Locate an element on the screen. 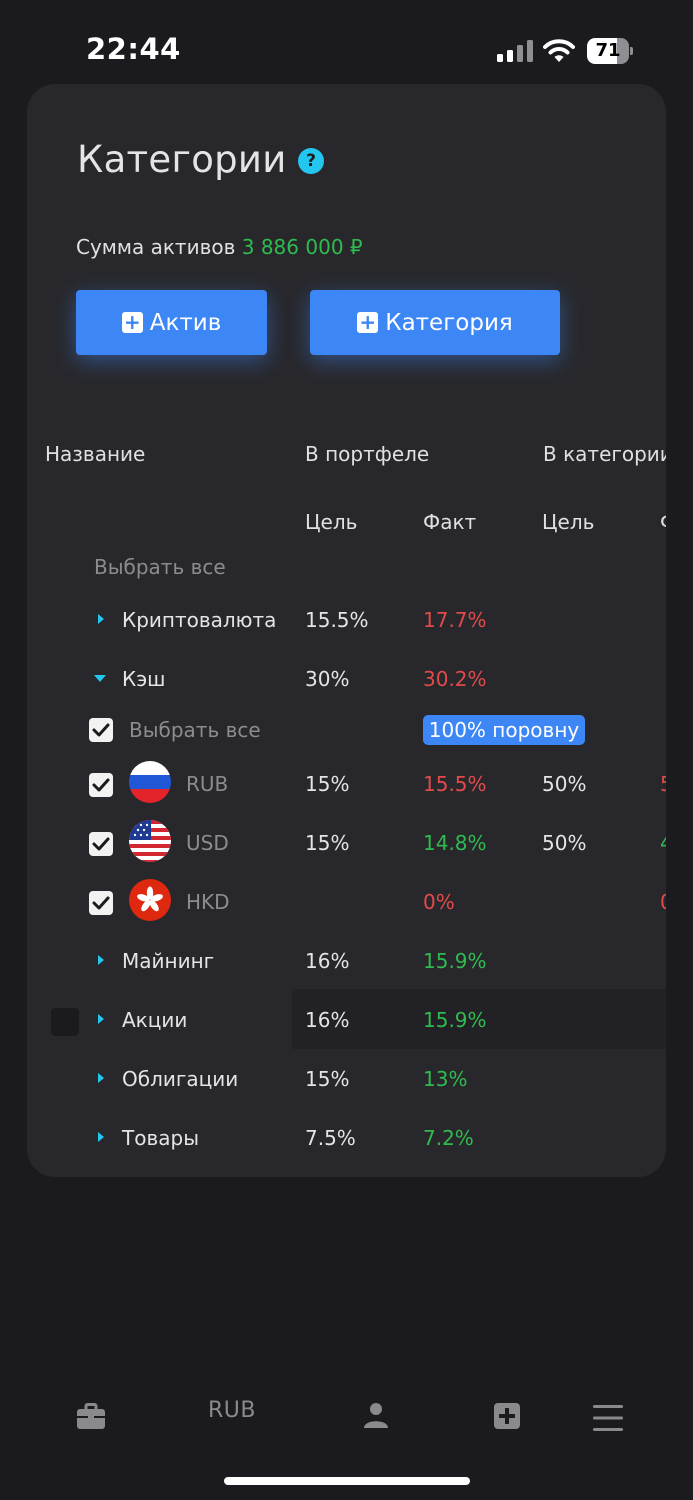 This screenshot has width=693, height=1500. battery-icon: 71 is located at coordinates (610, 51).